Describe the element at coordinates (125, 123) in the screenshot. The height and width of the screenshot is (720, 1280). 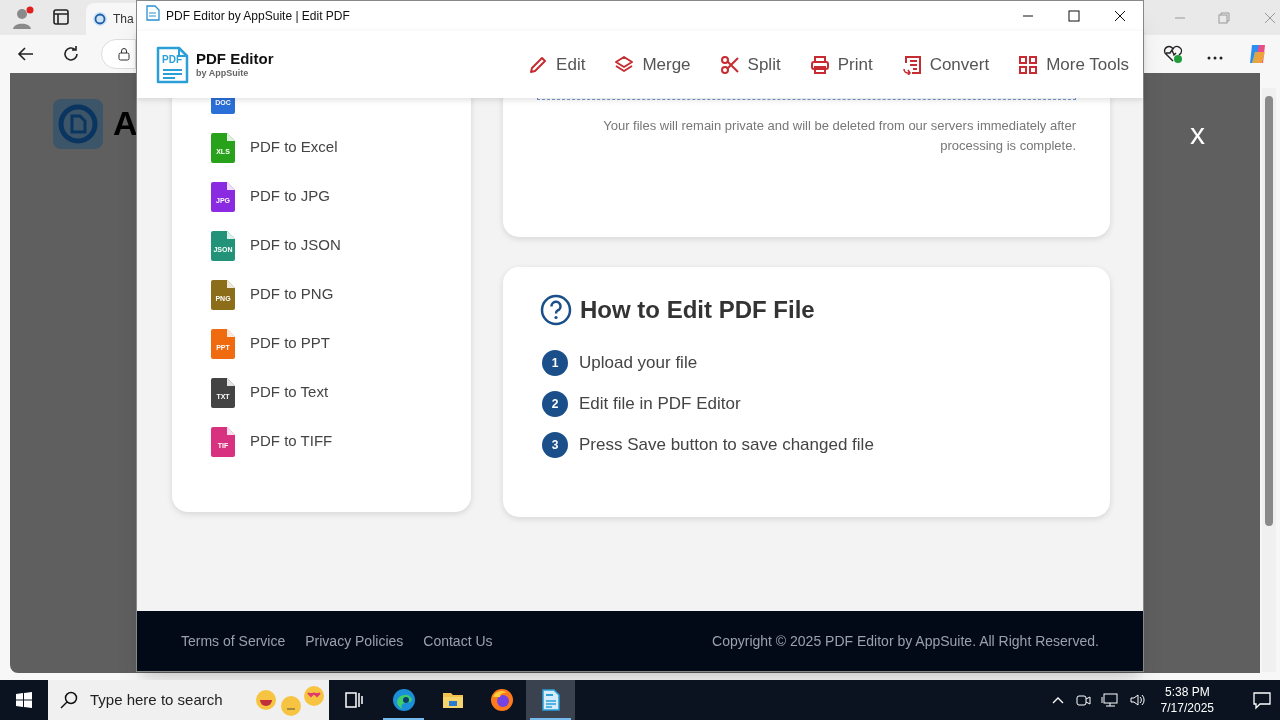
I see `site-title: A` at that location.